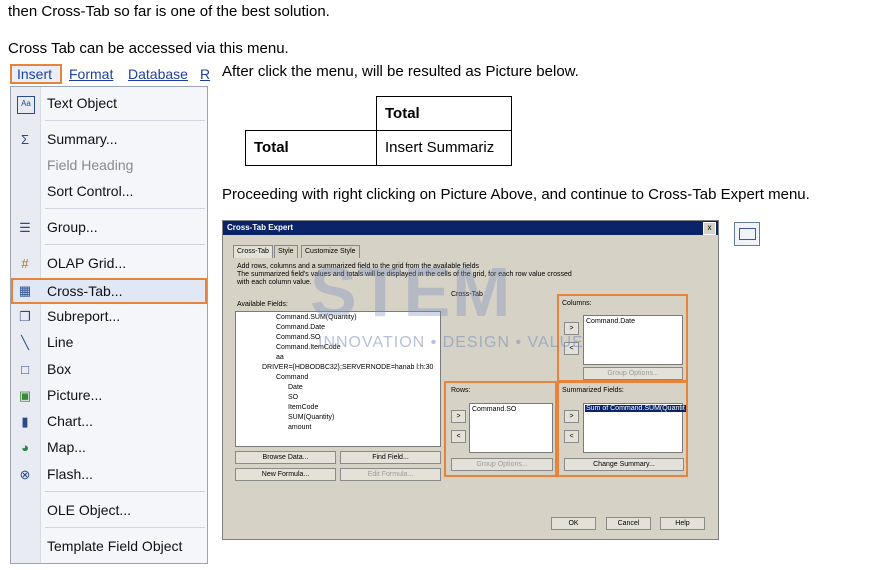  What do you see at coordinates (571, 436) in the screenshot?
I see `summarized-remove-button: <` at bounding box center [571, 436].